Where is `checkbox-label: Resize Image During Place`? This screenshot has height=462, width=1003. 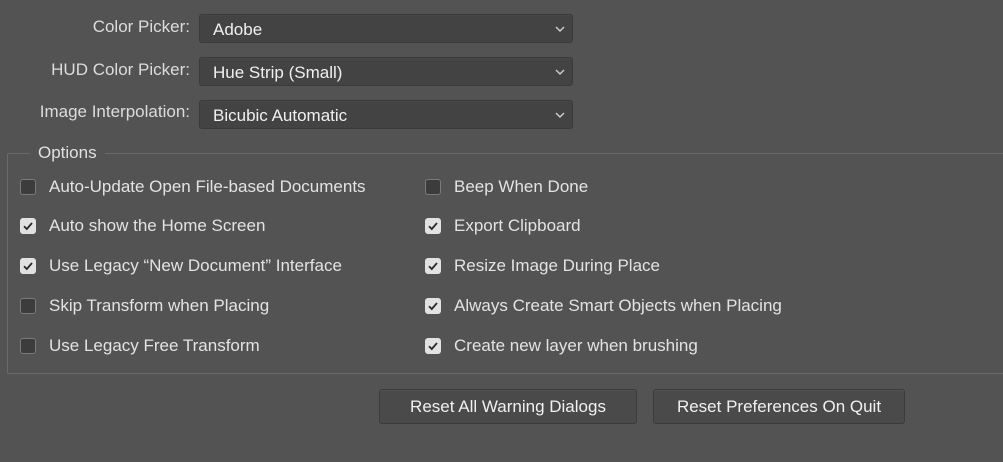
checkbox-label: Resize Image During Place is located at coordinates (557, 265).